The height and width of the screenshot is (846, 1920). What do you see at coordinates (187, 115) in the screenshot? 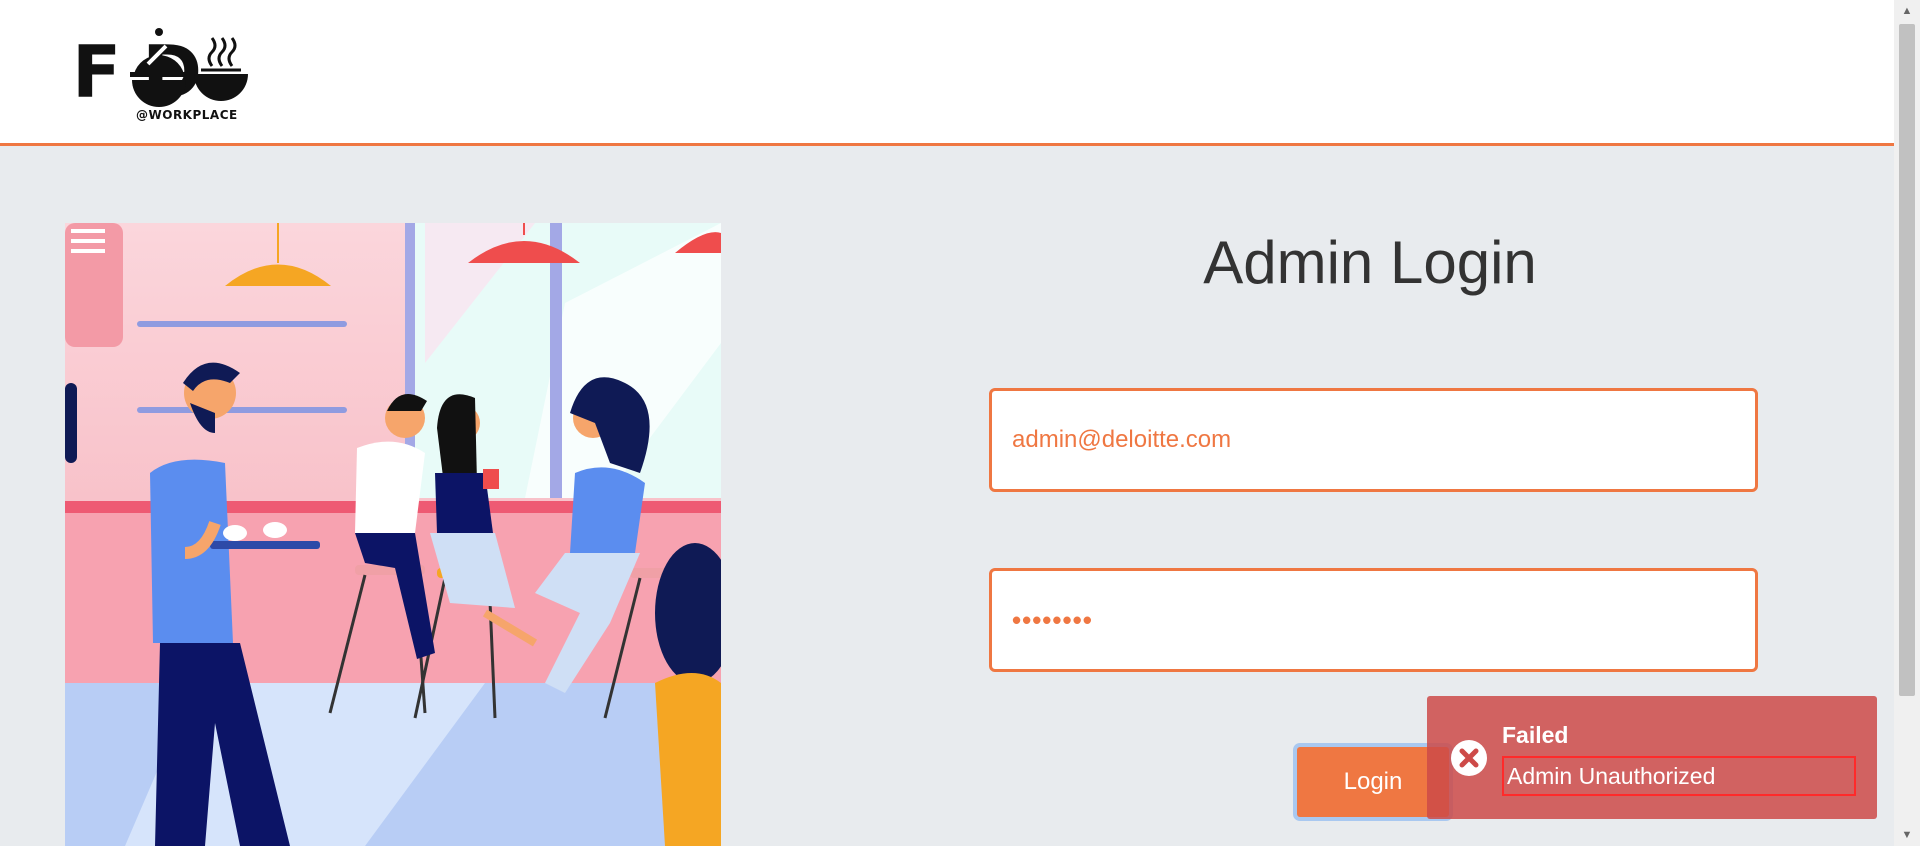
I see `logo-tagline: @WORKPLACE` at bounding box center [187, 115].